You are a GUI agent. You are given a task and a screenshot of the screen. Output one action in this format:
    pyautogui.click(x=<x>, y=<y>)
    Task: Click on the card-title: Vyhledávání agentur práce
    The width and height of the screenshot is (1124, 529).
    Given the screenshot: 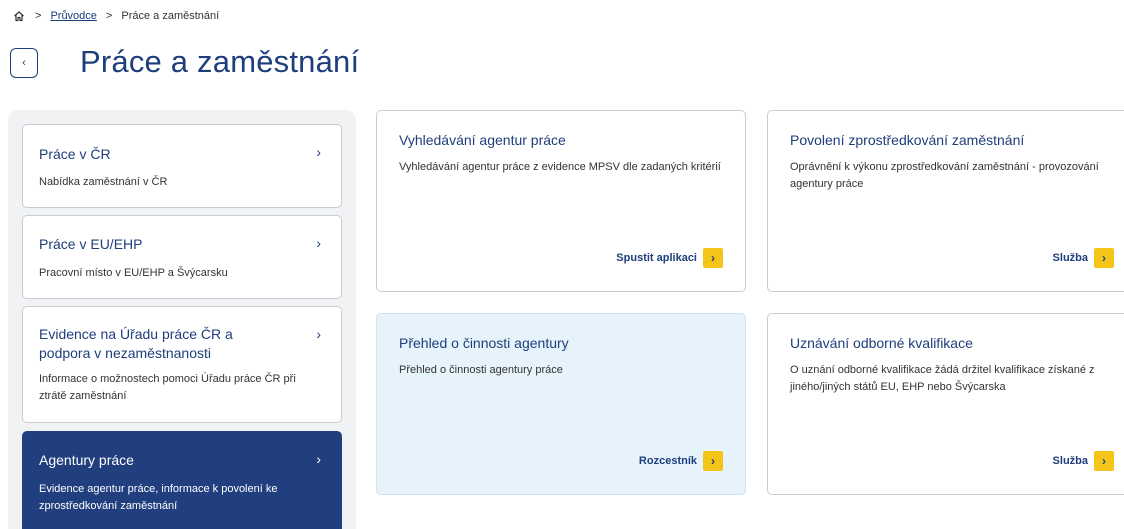 What is the action you would take?
    pyautogui.click(x=482, y=140)
    